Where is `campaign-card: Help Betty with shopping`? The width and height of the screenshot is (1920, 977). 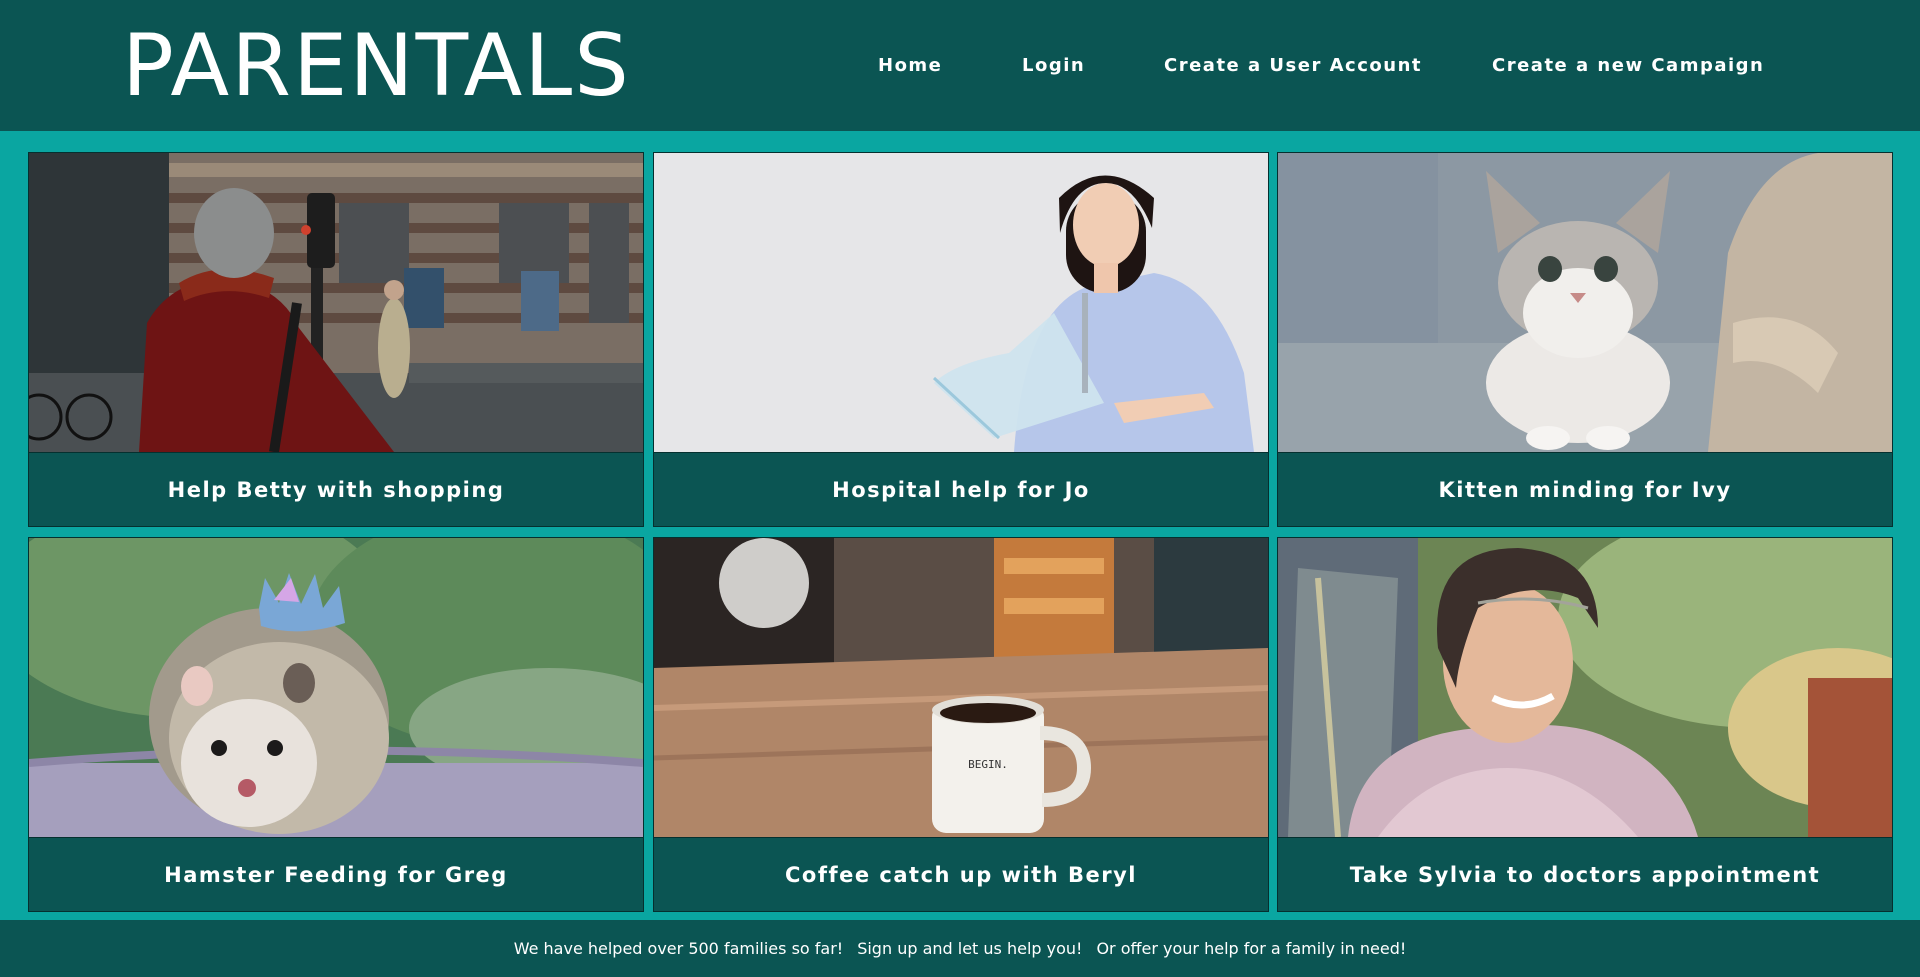 campaign-card: Help Betty with shopping is located at coordinates (336, 339).